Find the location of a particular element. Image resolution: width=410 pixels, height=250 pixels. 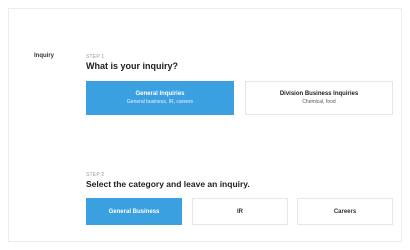

division-business-subtitle: Chemical, food is located at coordinates (319, 102).